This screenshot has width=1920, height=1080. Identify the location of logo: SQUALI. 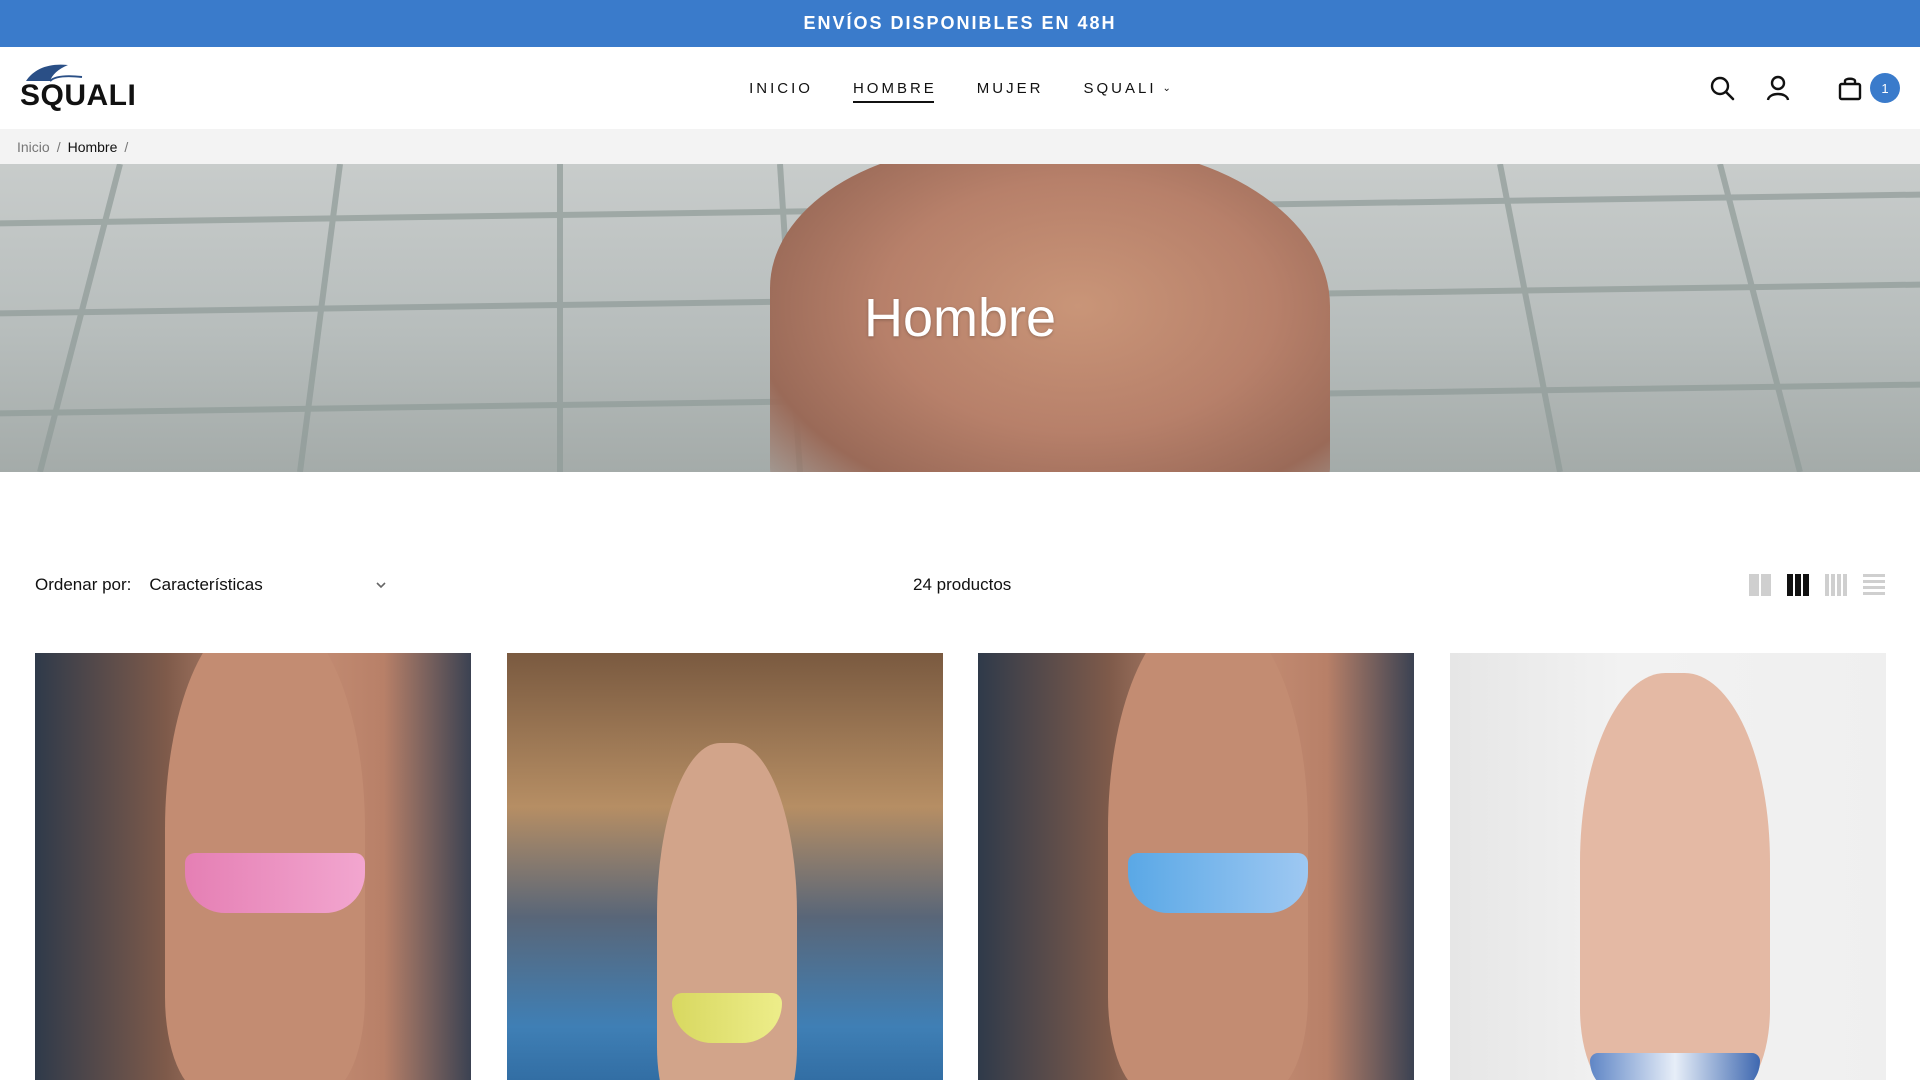
(78, 86).